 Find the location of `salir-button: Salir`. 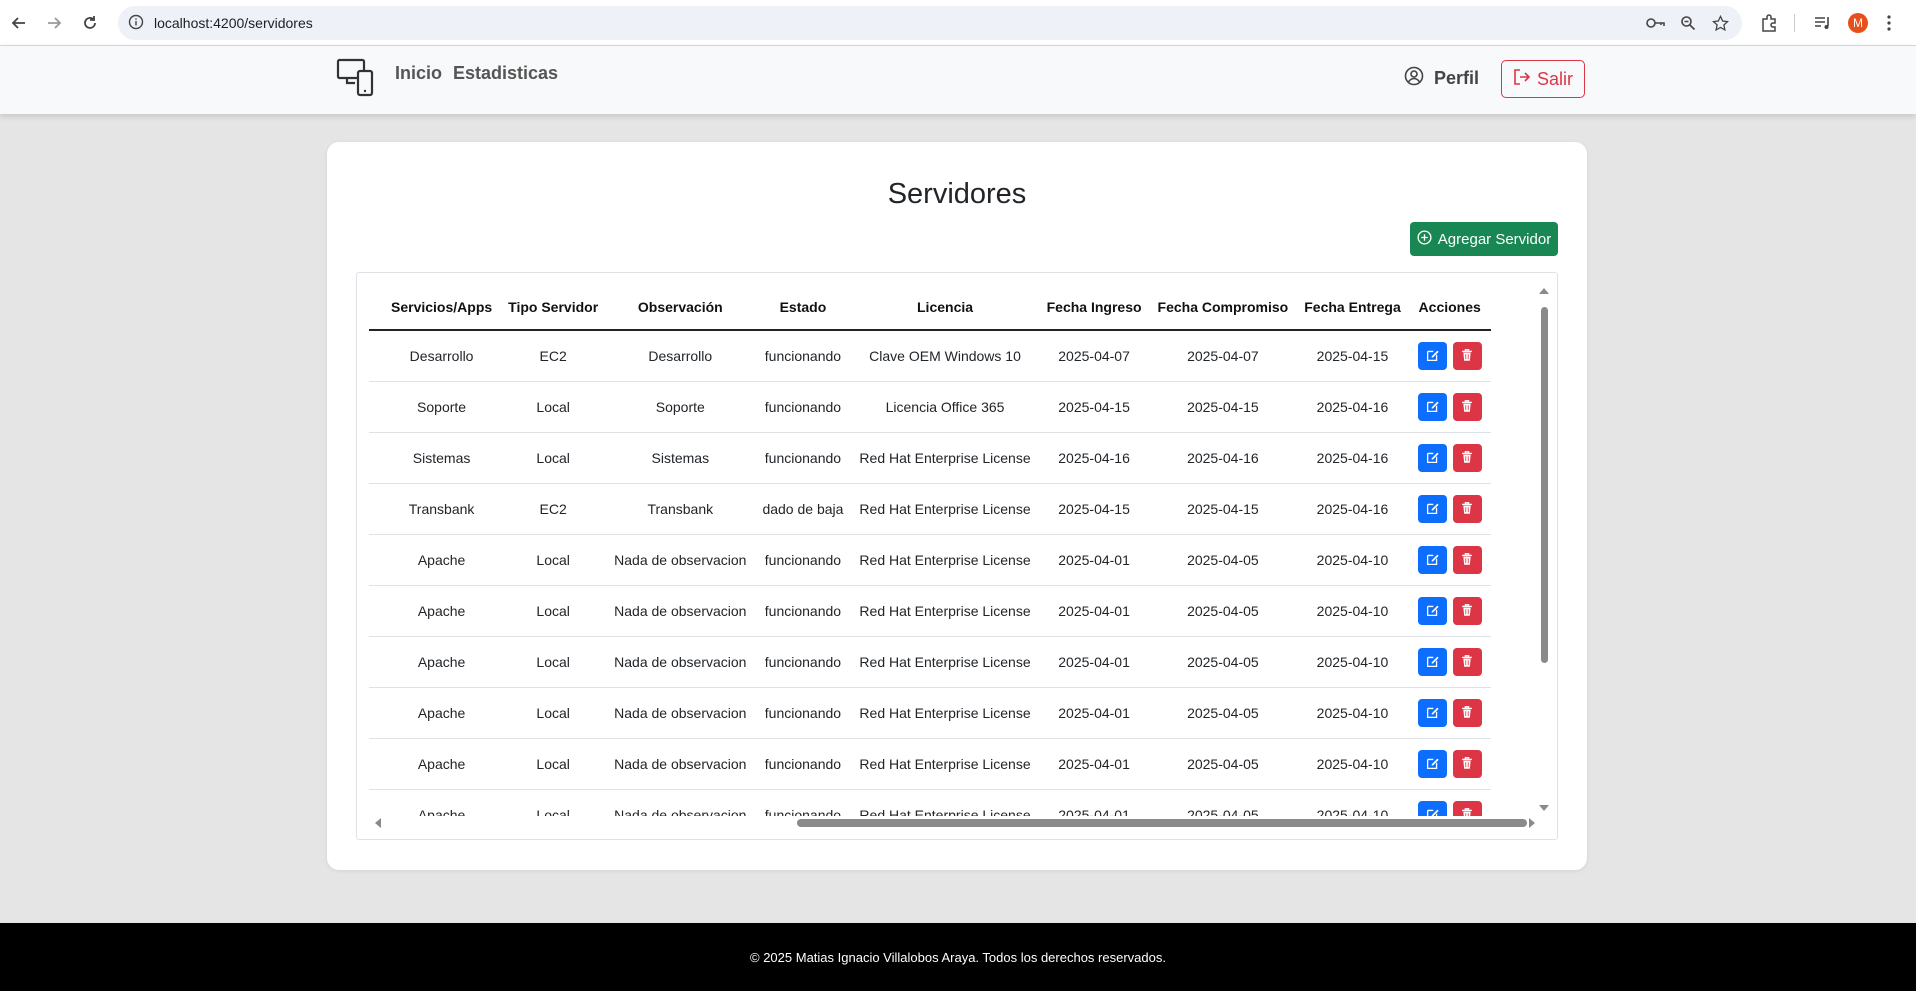

salir-button: Salir is located at coordinates (1543, 79).